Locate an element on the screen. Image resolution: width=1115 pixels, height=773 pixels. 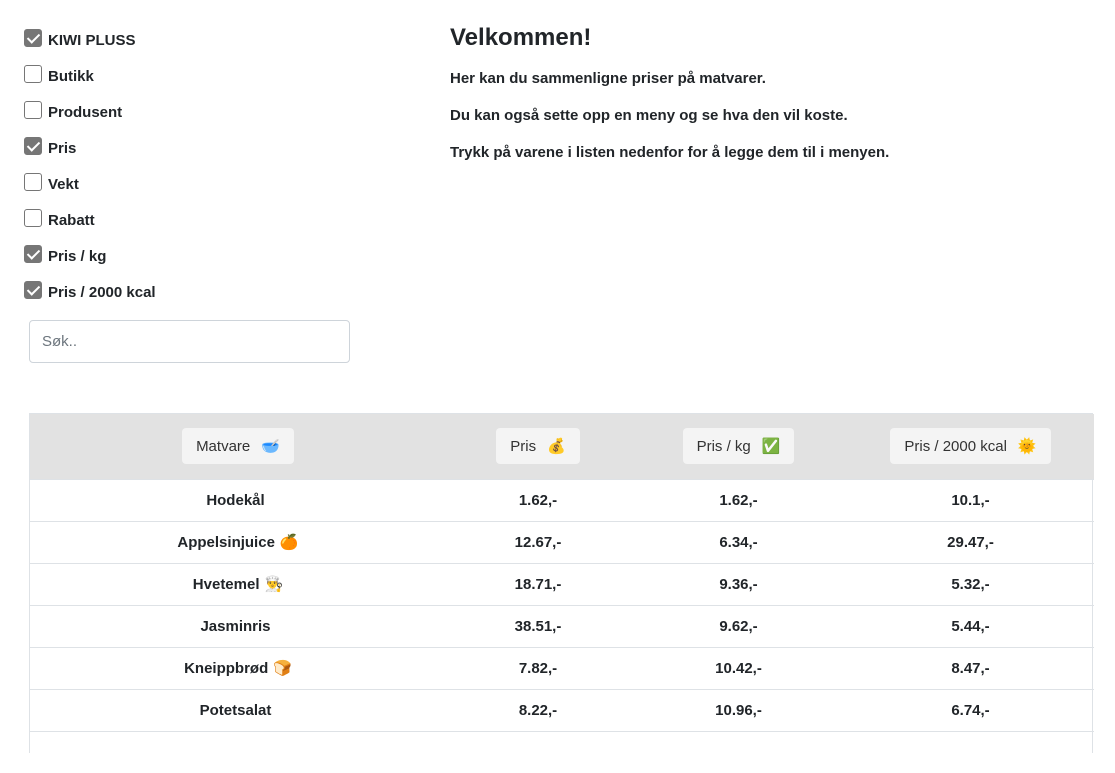
cell-matvare: Potetsalat is located at coordinates (238, 710).